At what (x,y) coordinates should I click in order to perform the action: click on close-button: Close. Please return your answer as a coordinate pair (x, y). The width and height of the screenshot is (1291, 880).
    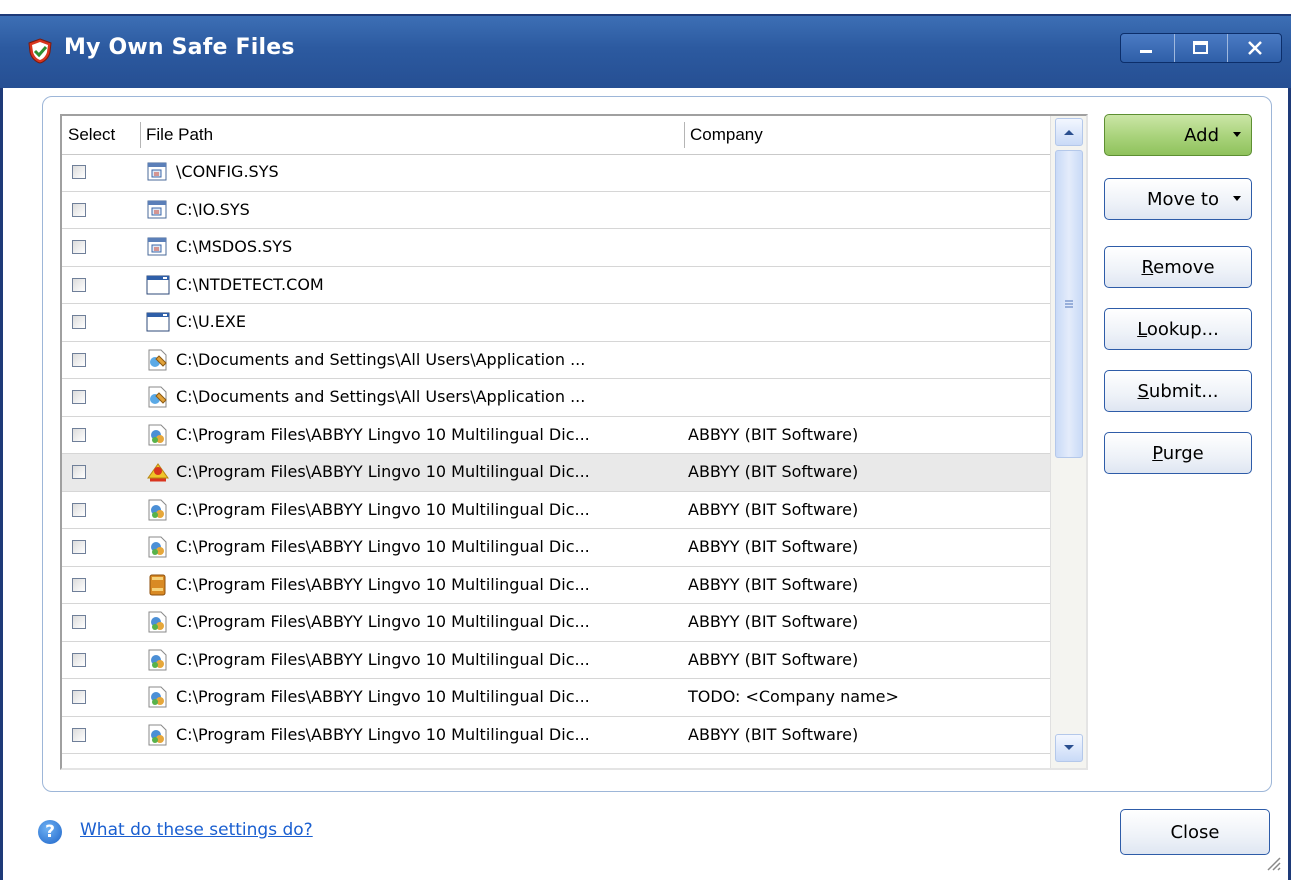
    Looking at the image, I should click on (1195, 832).